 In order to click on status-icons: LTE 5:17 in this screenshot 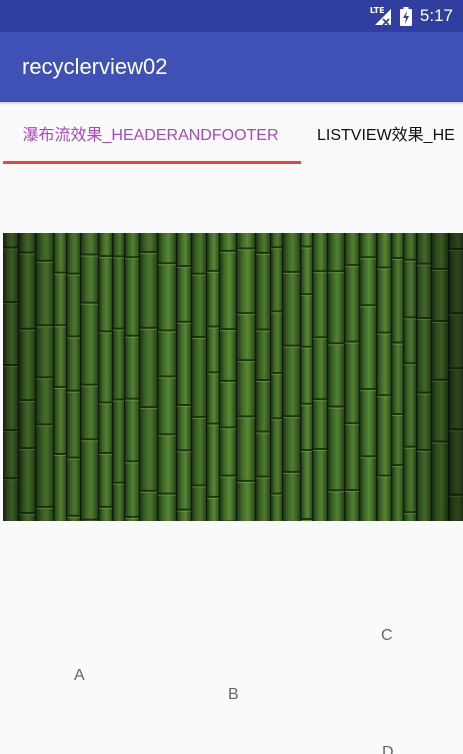, I will do `click(411, 16)`.